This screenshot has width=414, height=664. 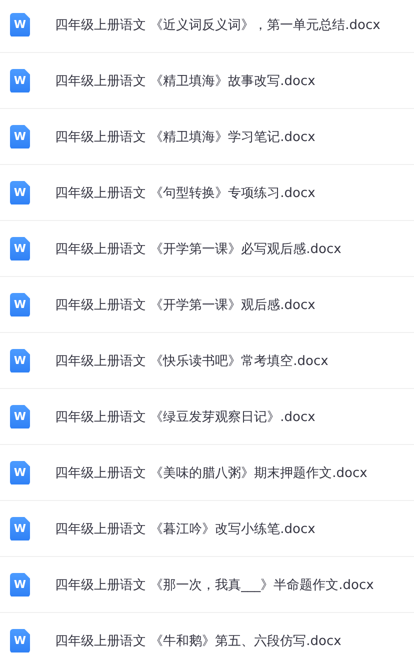 What do you see at coordinates (185, 81) in the screenshot?
I see `file-name: 四年级上册语文 《精卫填海》故事改写.docx` at bounding box center [185, 81].